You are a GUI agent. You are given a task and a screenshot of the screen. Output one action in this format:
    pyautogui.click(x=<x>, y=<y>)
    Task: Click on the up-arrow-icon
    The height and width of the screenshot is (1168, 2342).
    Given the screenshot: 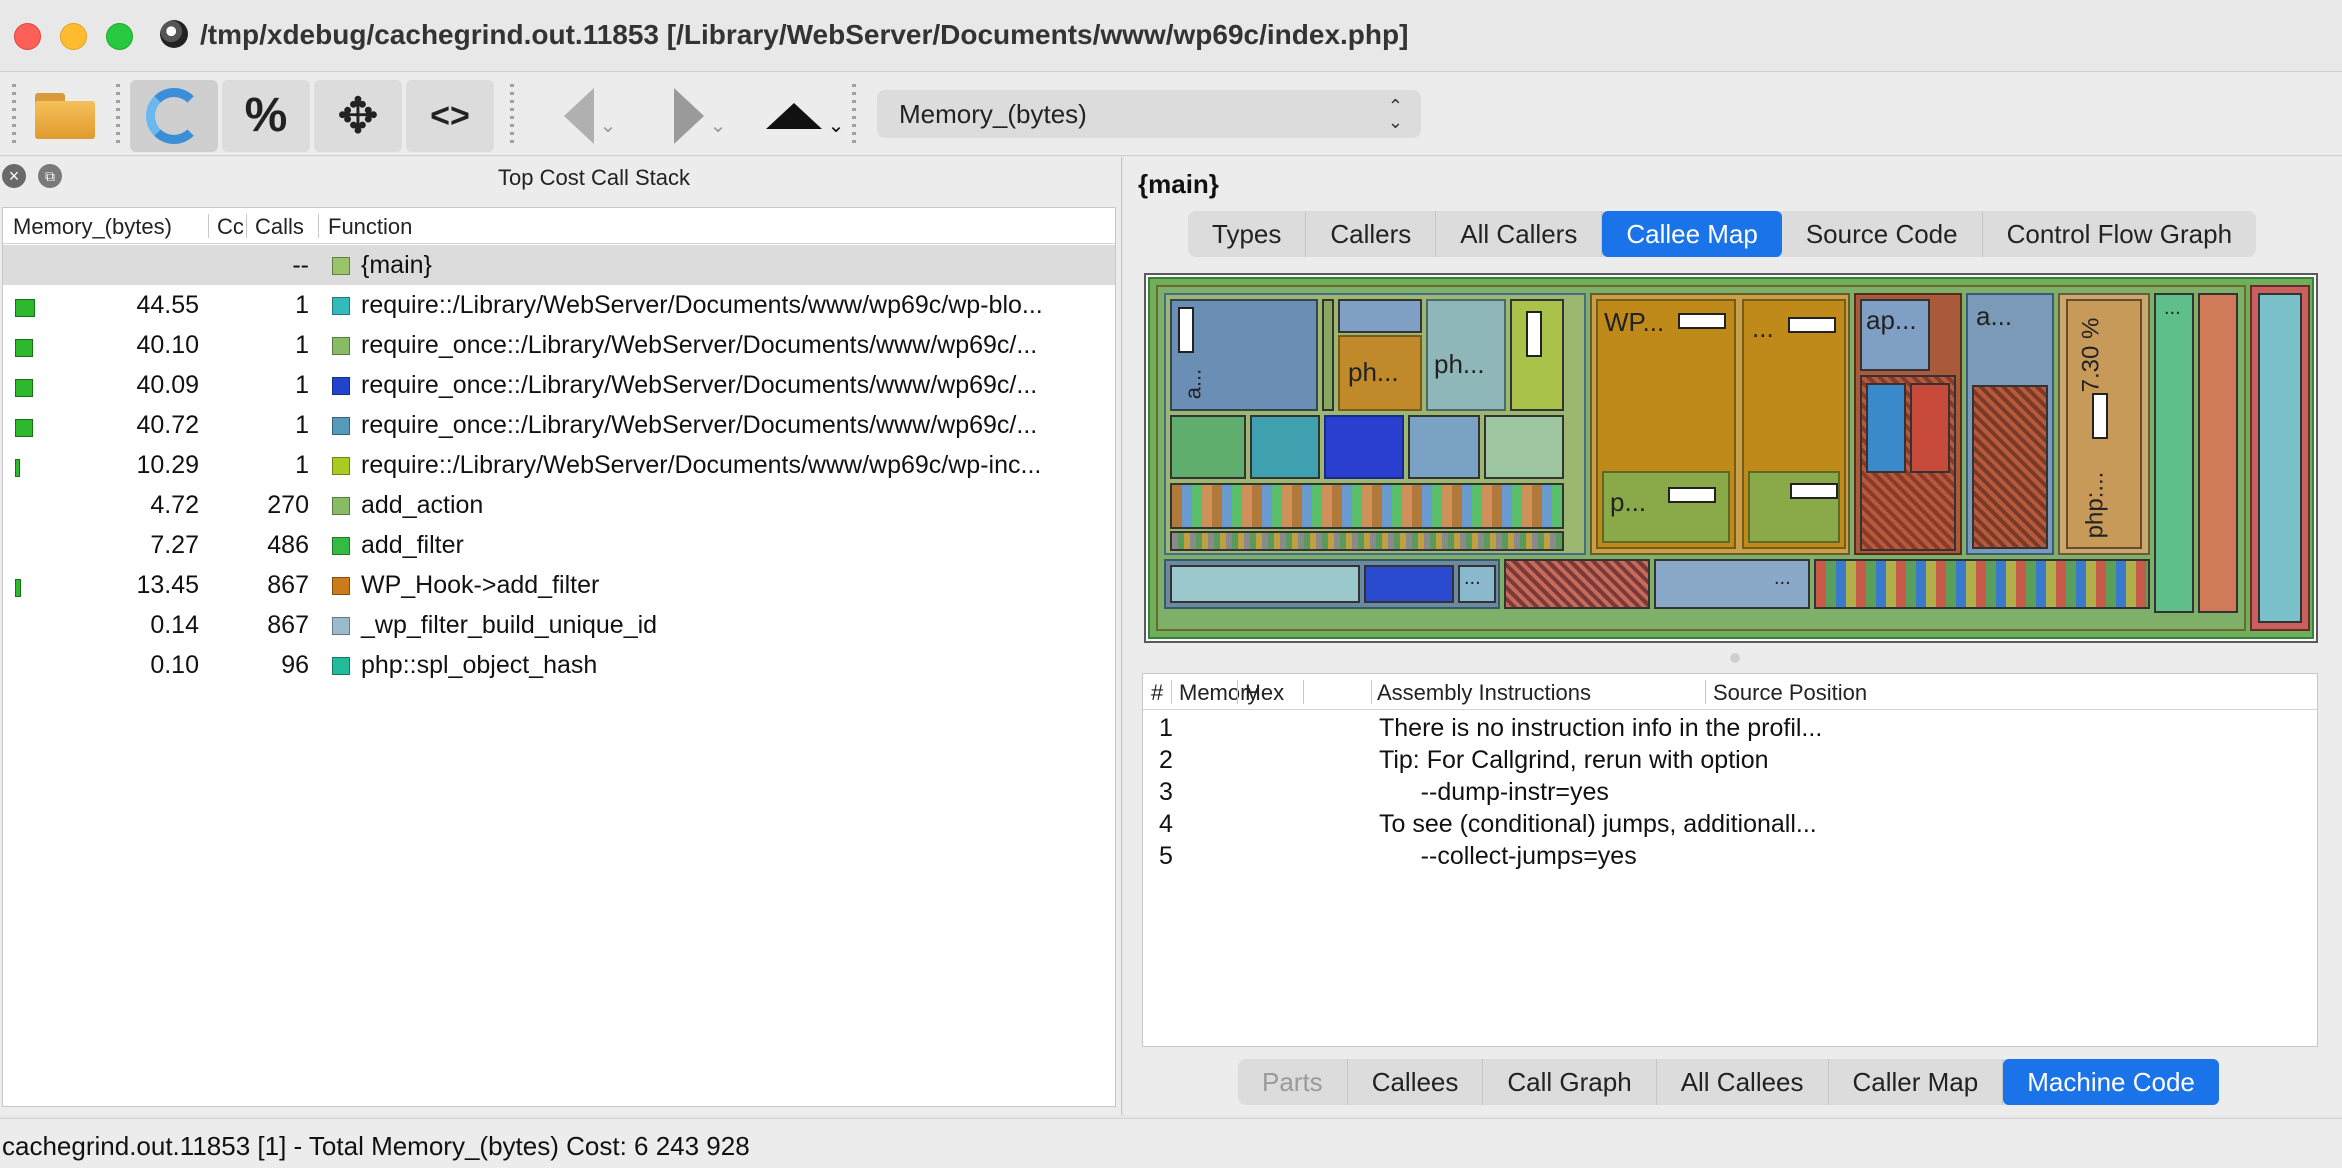 What is the action you would take?
    pyautogui.click(x=793, y=116)
    